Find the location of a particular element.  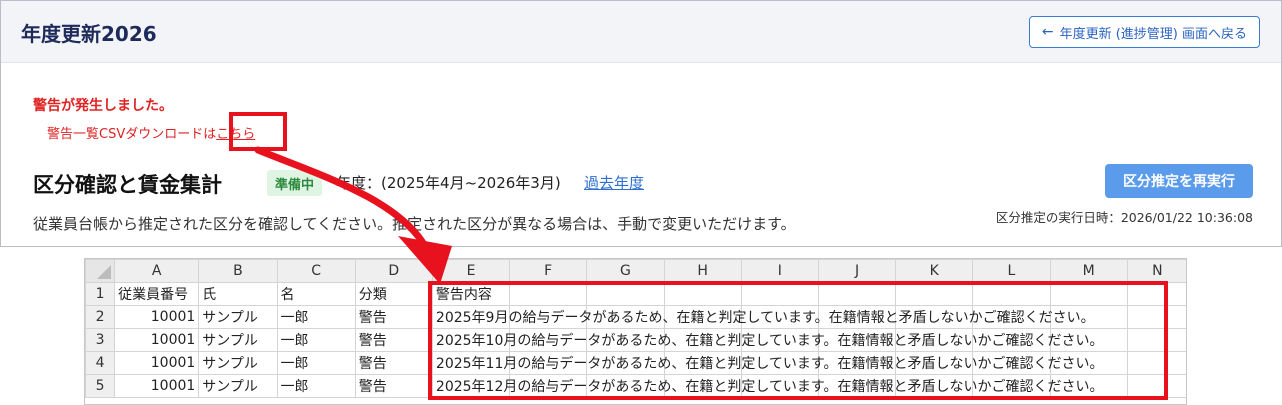

row-header: 1 is located at coordinates (100, 294).